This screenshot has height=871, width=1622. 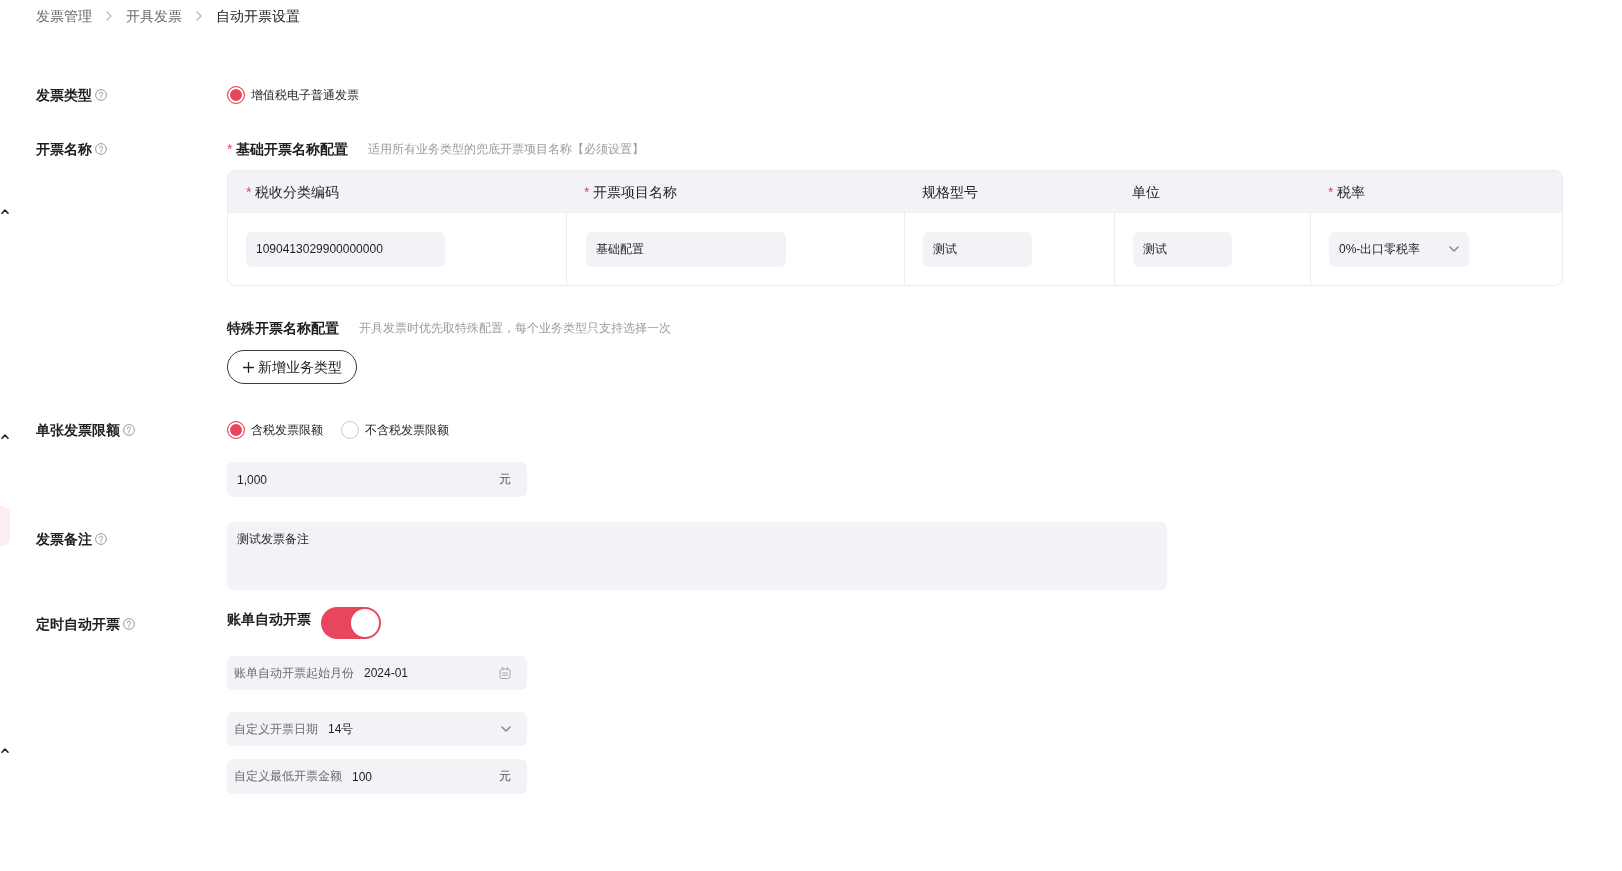 I want to click on column-header: * 税收分类编码, so click(x=293, y=192).